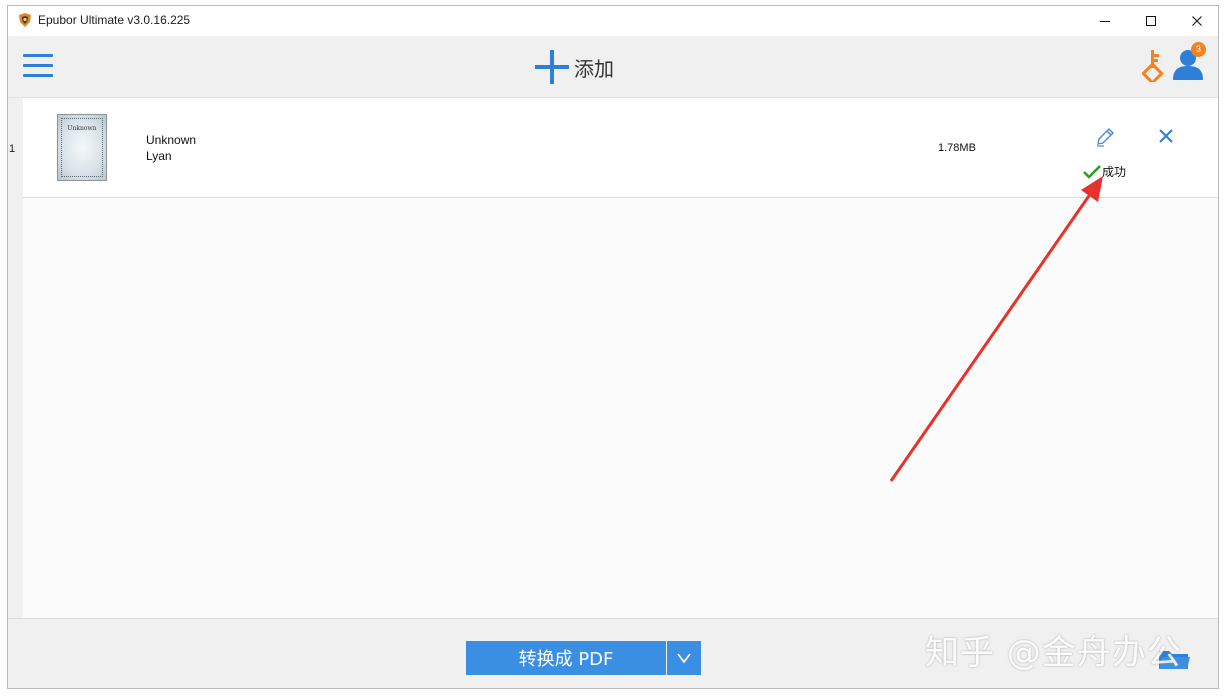 This screenshot has height=697, width=1226. What do you see at coordinates (15, 358) in the screenshot?
I see `list-gutter` at bounding box center [15, 358].